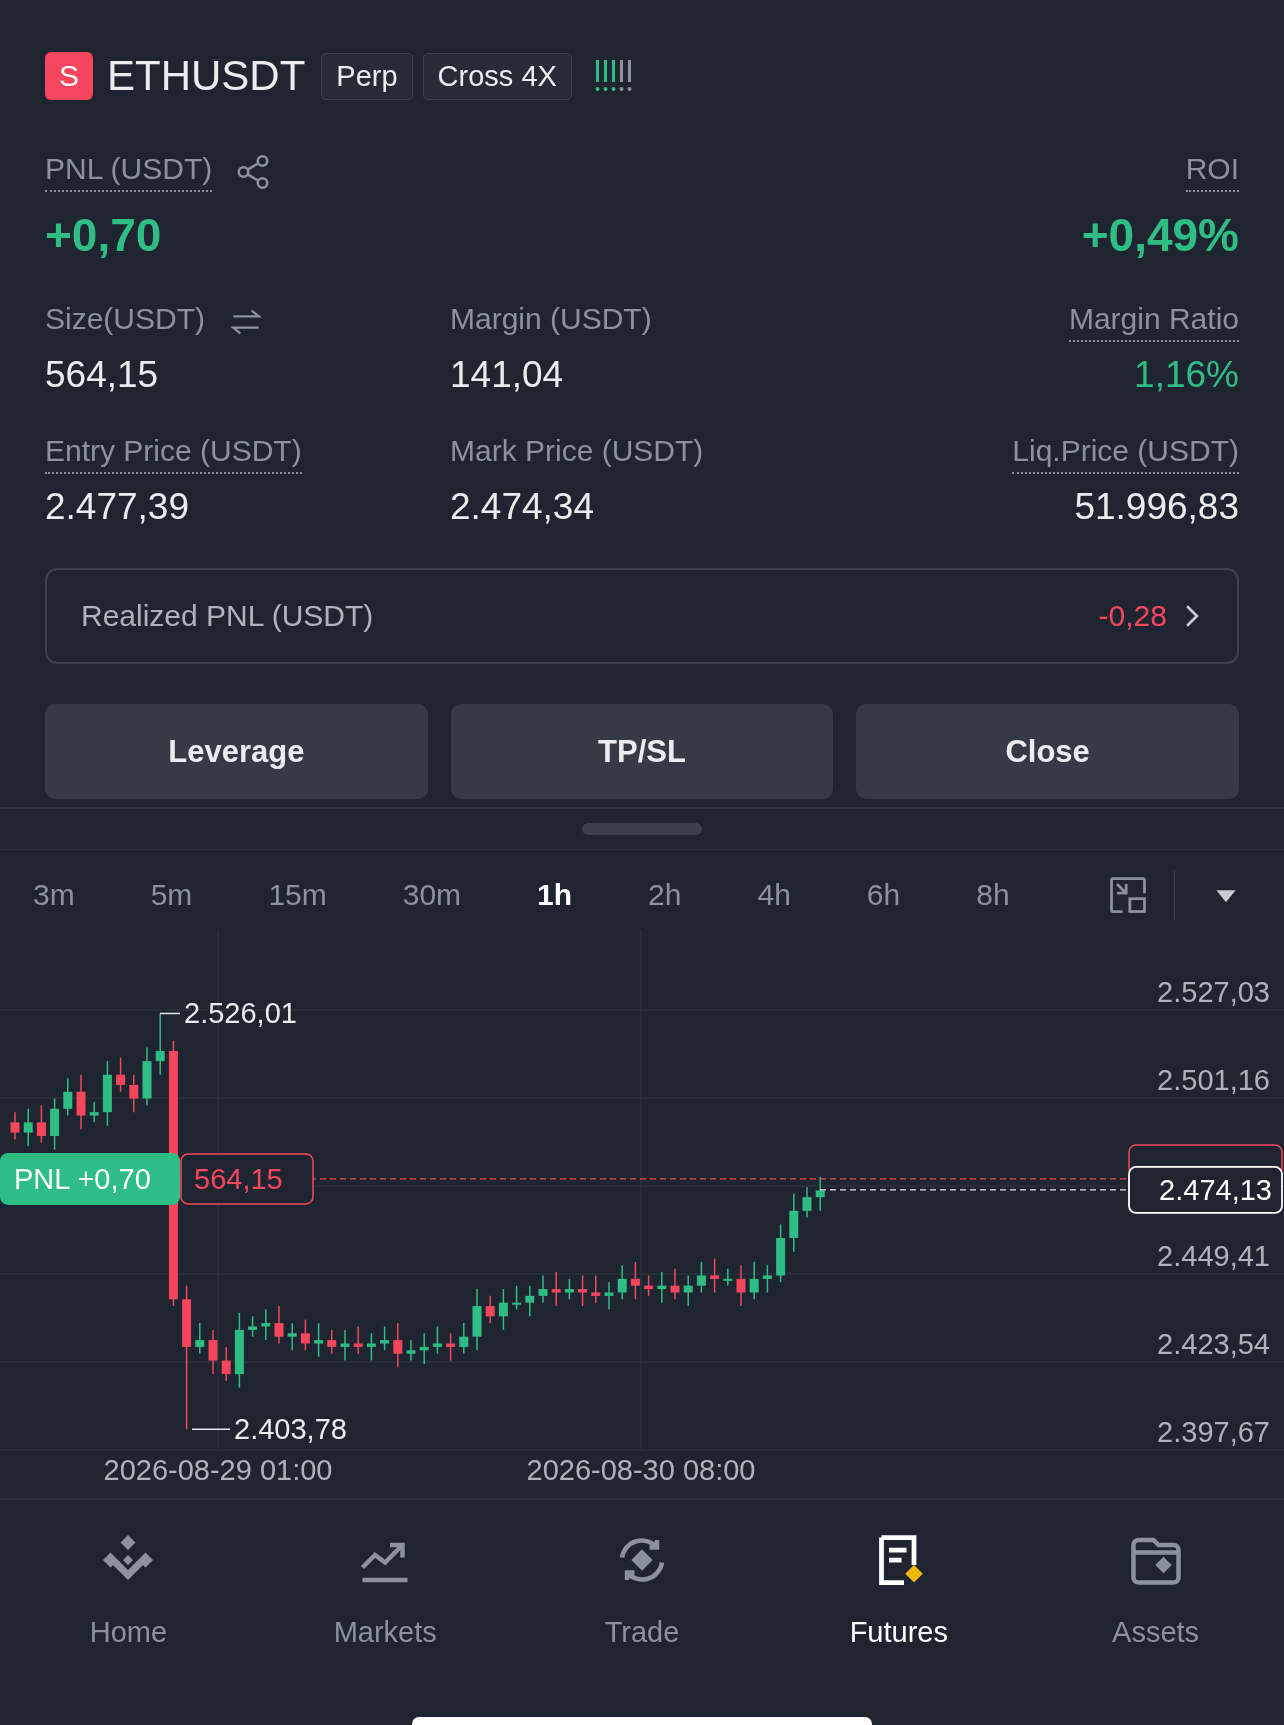  I want to click on nav-tab: Markets, so click(385, 1589).